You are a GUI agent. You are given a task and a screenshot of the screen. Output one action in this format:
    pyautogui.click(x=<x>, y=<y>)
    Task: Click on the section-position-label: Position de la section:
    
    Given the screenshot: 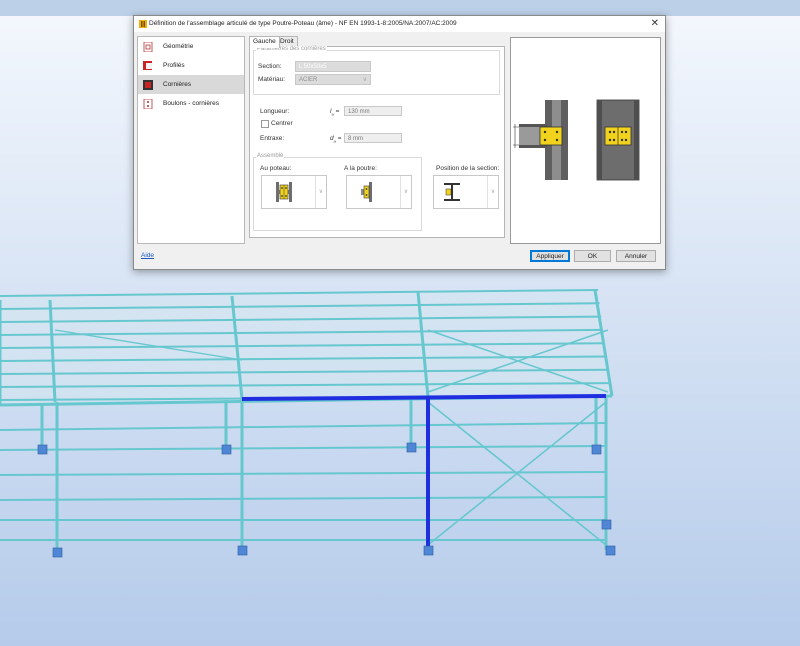 What is the action you would take?
    pyautogui.click(x=468, y=168)
    